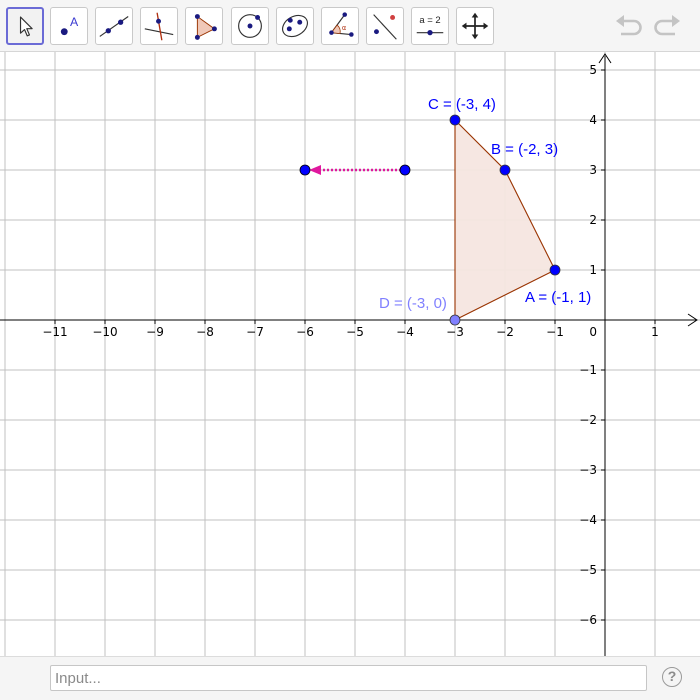 This screenshot has height=700, width=700. I want to click on origin-label: 0, so click(593, 332).